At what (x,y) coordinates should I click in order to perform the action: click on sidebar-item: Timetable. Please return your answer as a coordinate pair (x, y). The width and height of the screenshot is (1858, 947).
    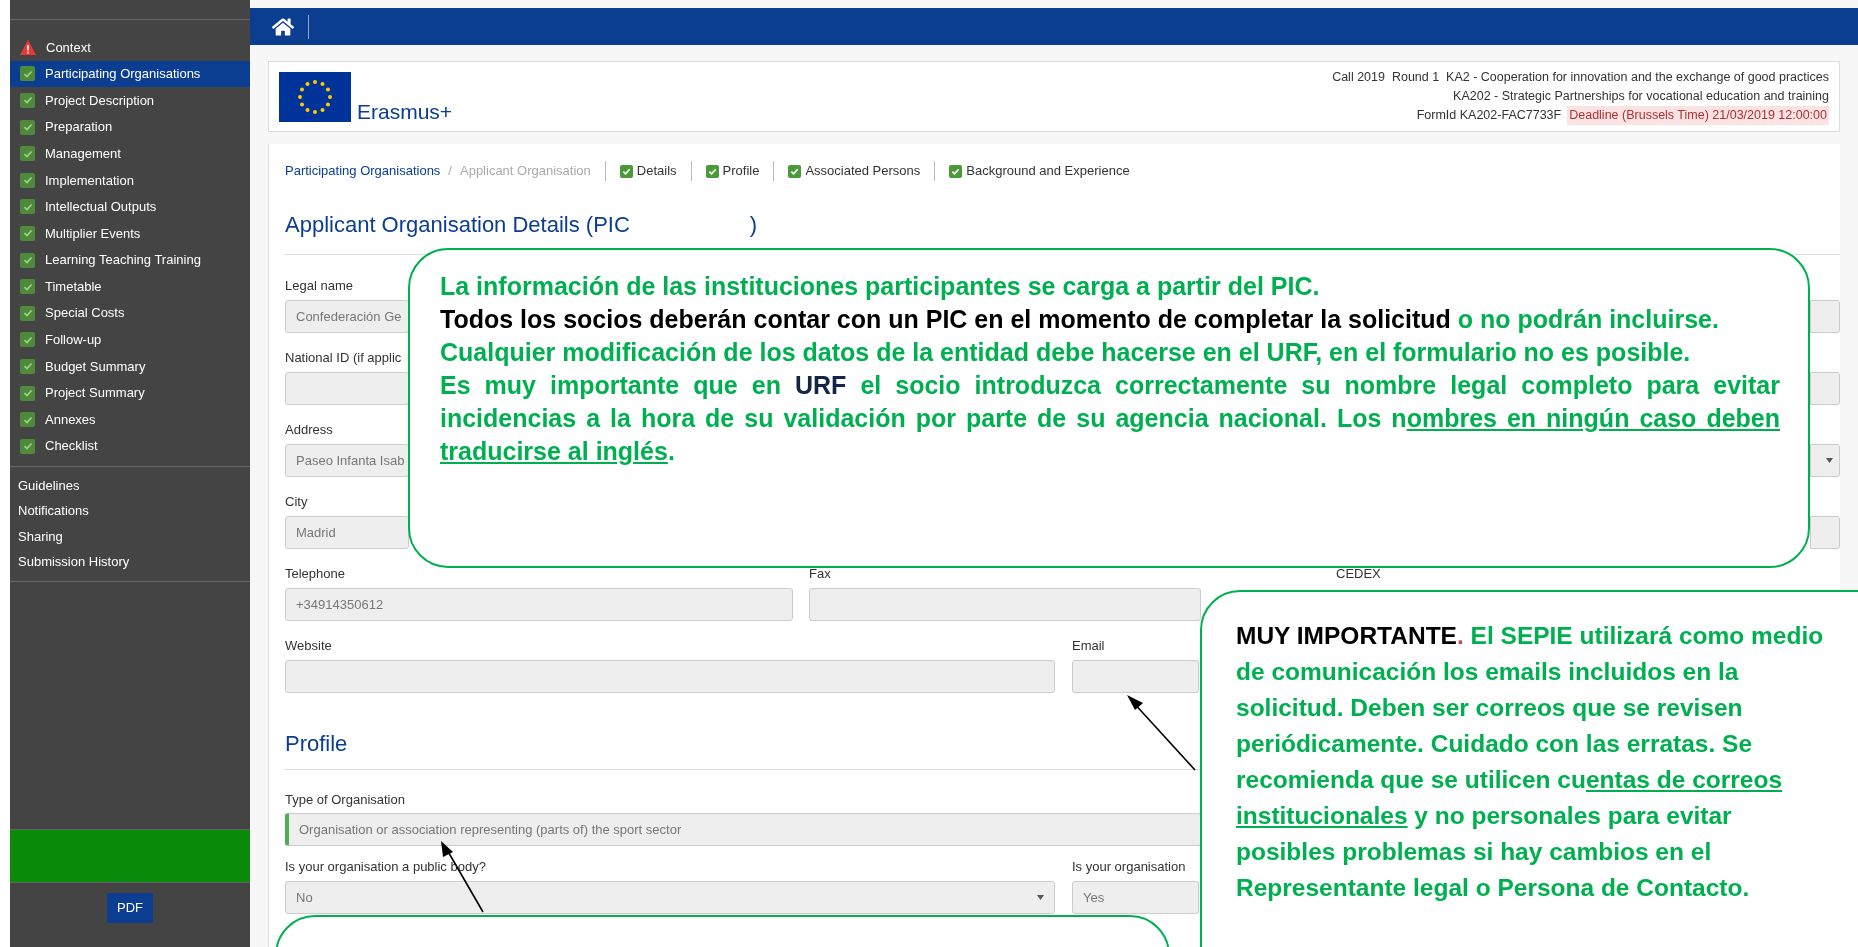
    Looking at the image, I should click on (130, 286).